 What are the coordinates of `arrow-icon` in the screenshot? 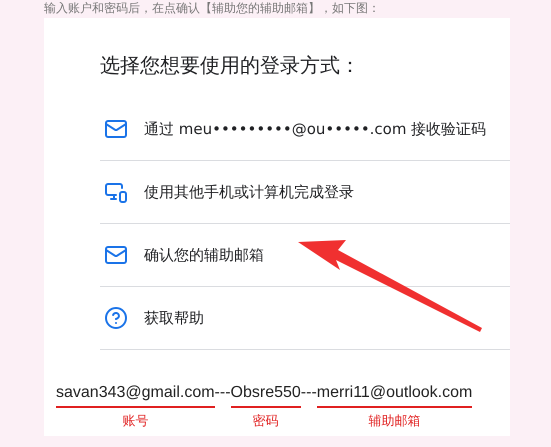 It's located at (390, 286).